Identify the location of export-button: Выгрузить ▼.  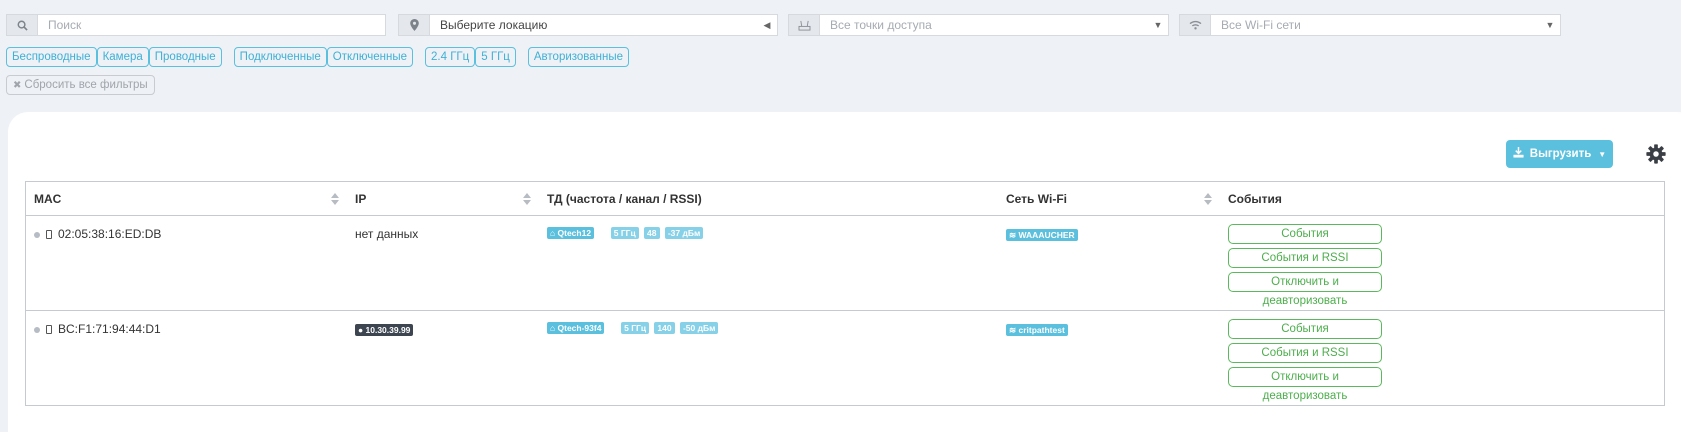
(1559, 154).